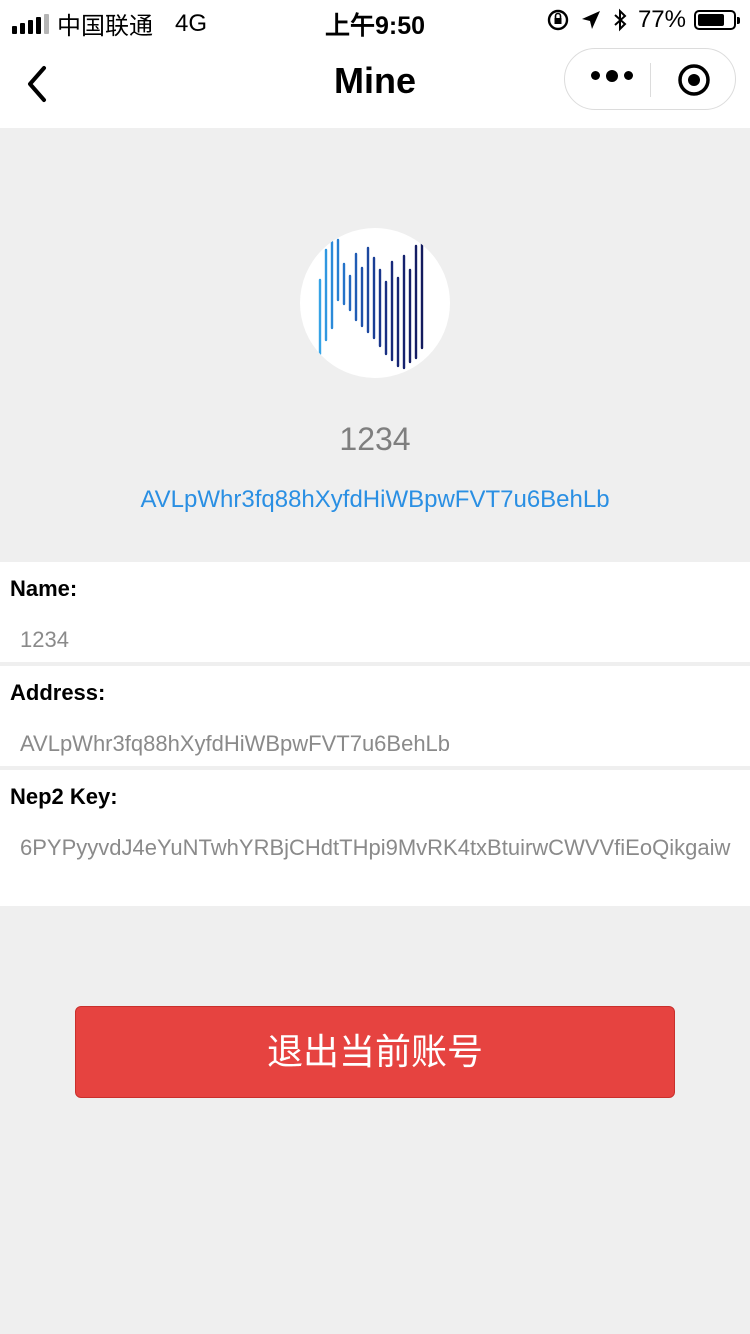  Describe the element at coordinates (44, 588) in the screenshot. I see `name-label: Name:` at that location.